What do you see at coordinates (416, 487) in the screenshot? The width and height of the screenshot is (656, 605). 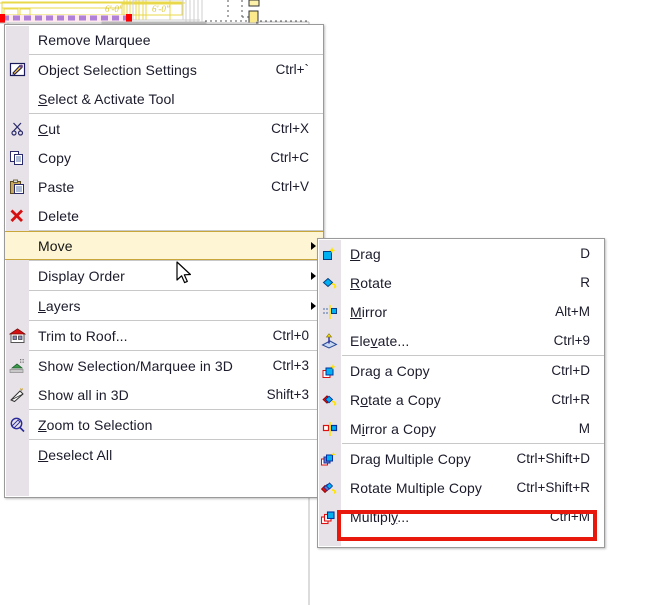 I see `submenu-item-label: Rotate Multiple Copy` at bounding box center [416, 487].